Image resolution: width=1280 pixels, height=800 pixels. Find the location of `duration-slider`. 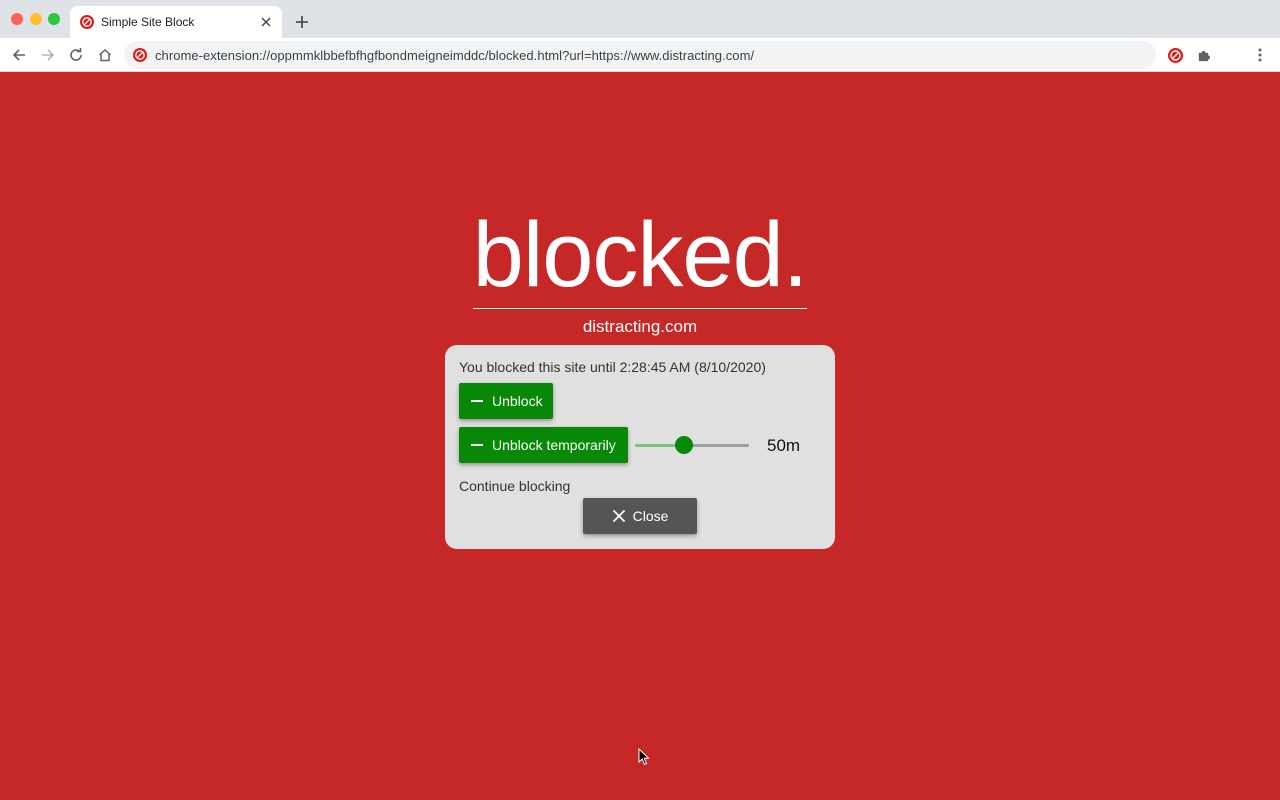

duration-slider is located at coordinates (692, 445).